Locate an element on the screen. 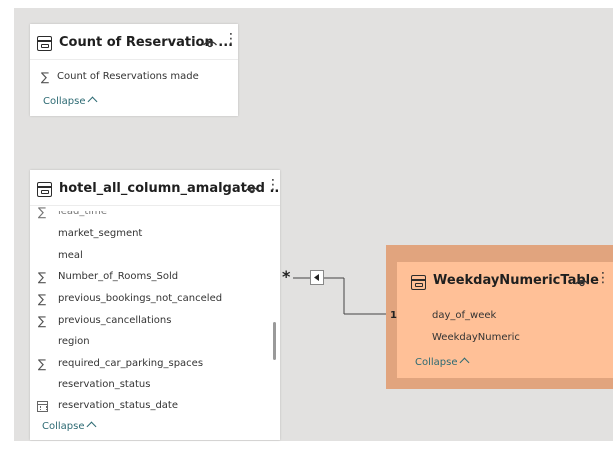 This screenshot has width=613, height=449. field-region: region is located at coordinates (74, 342).